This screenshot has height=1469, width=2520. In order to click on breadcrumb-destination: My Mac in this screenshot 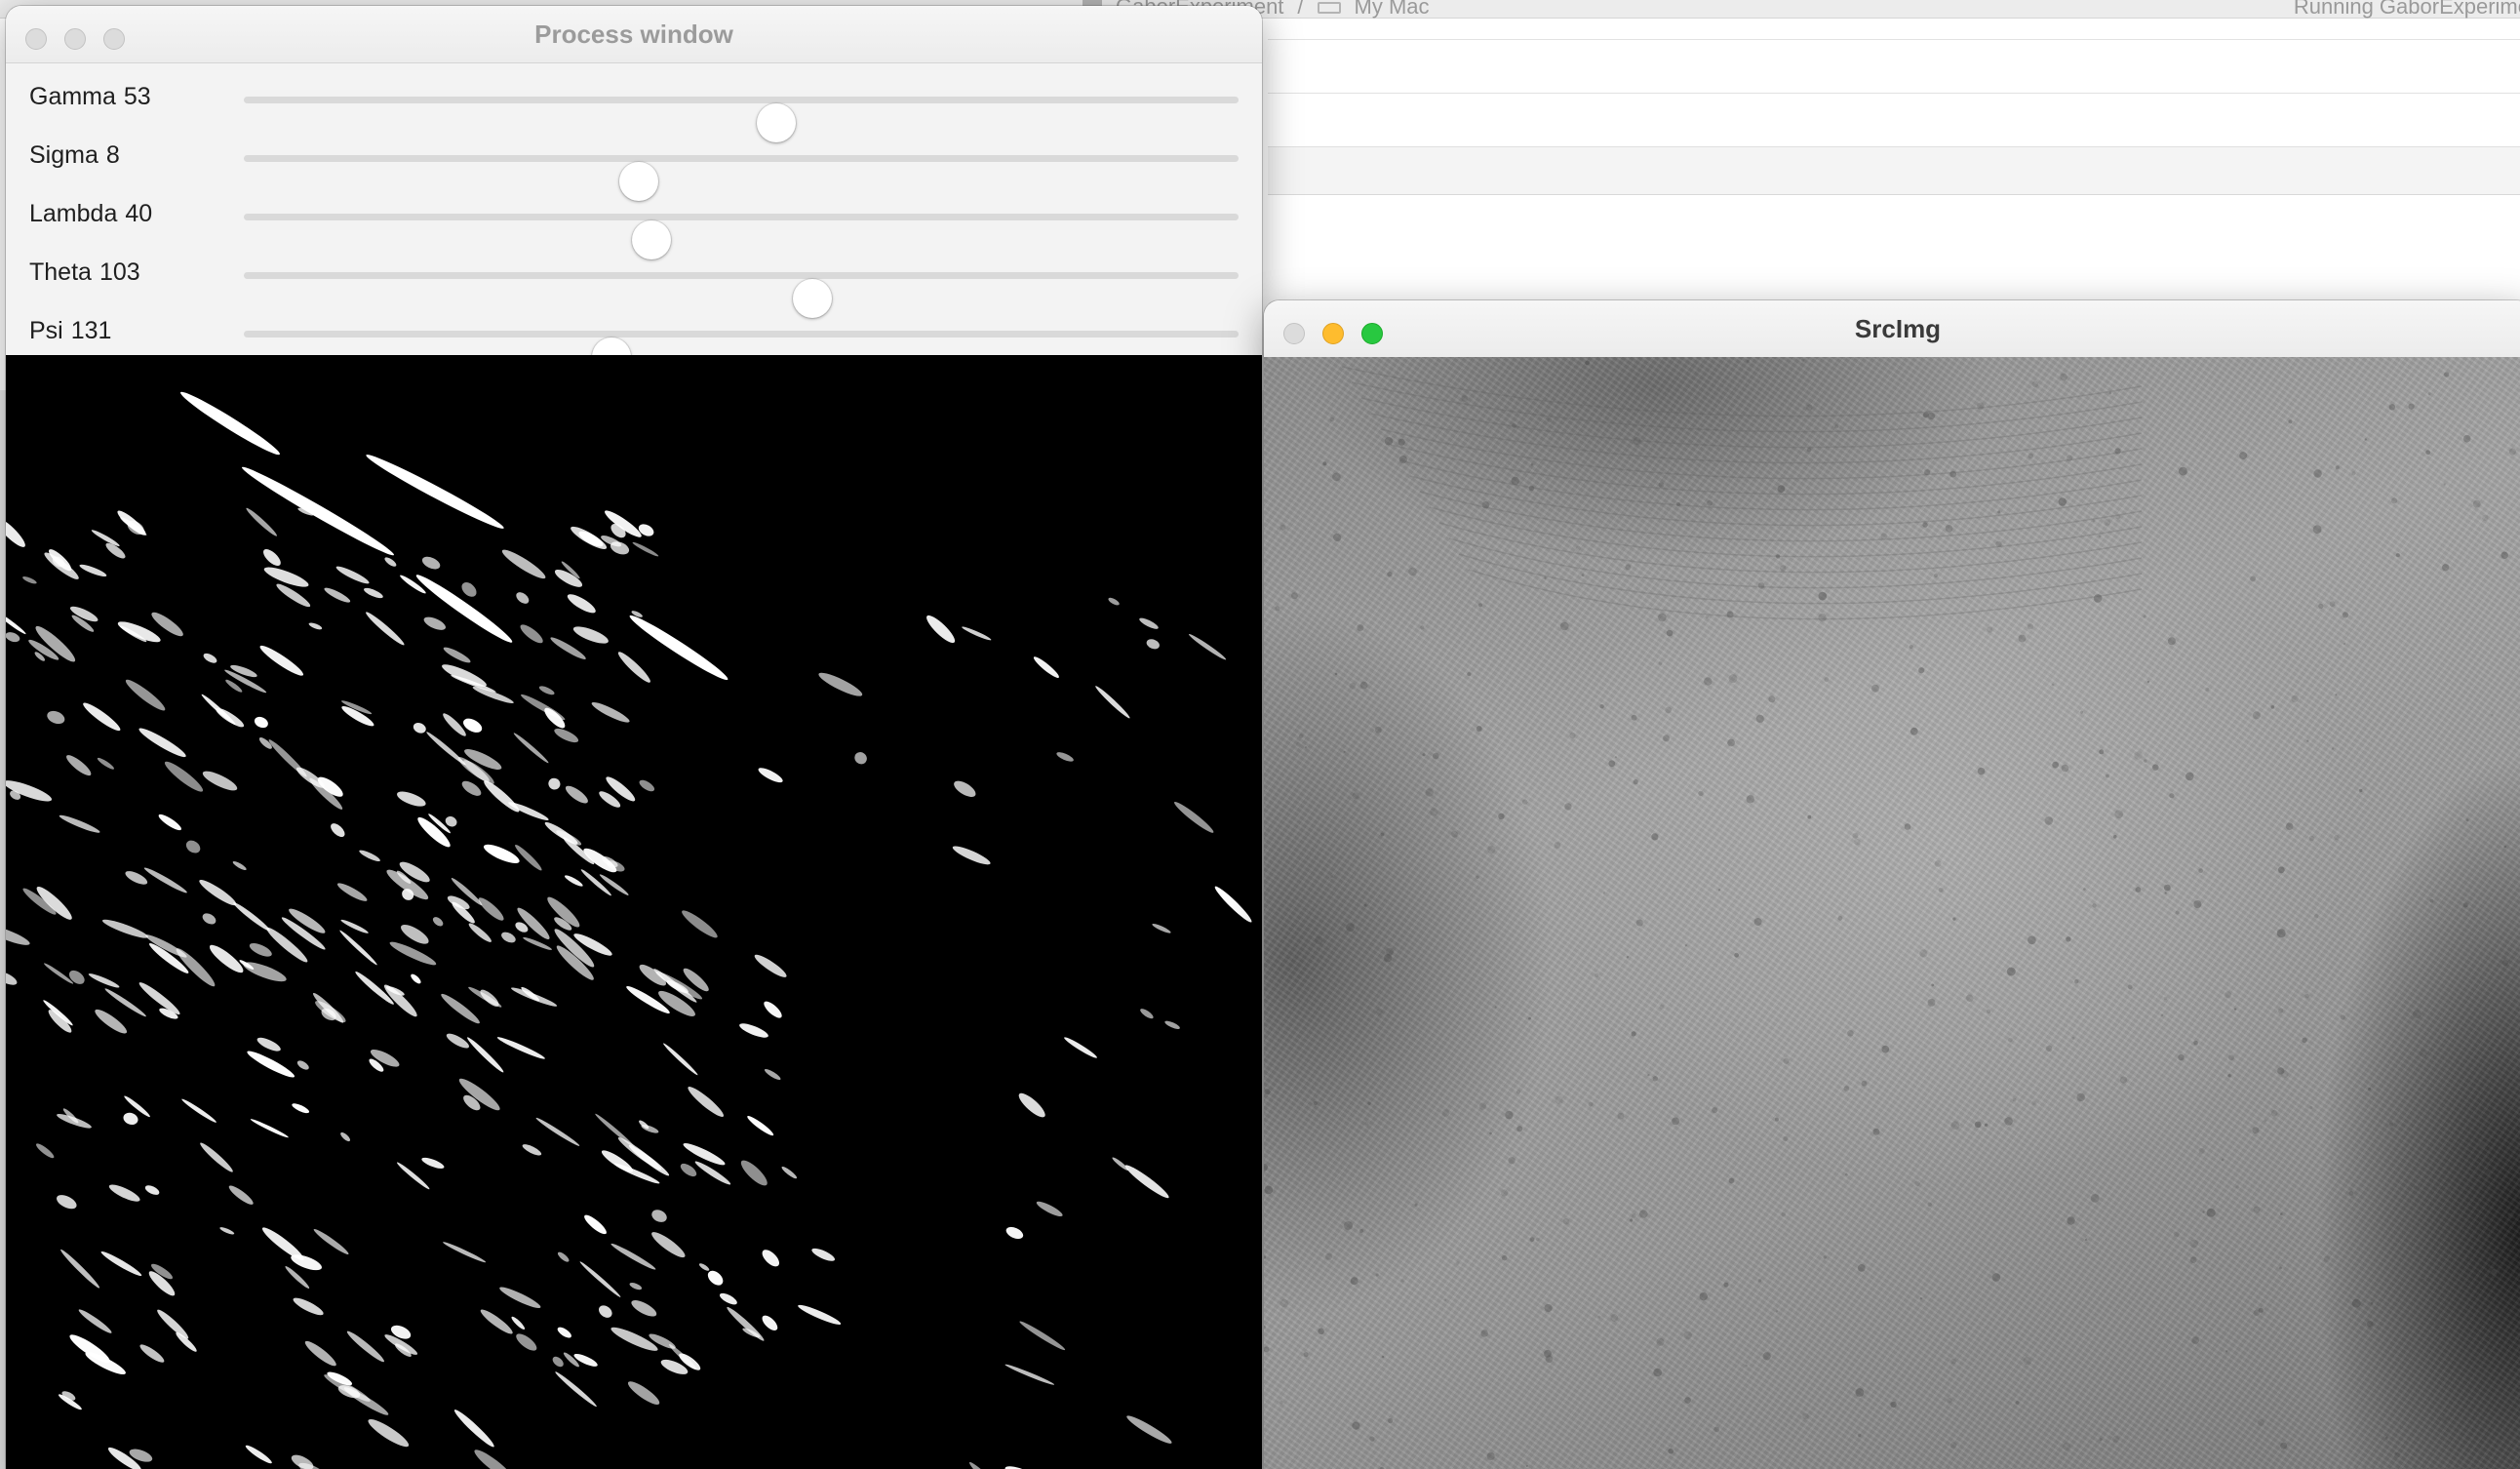, I will do `click(1392, 9)`.